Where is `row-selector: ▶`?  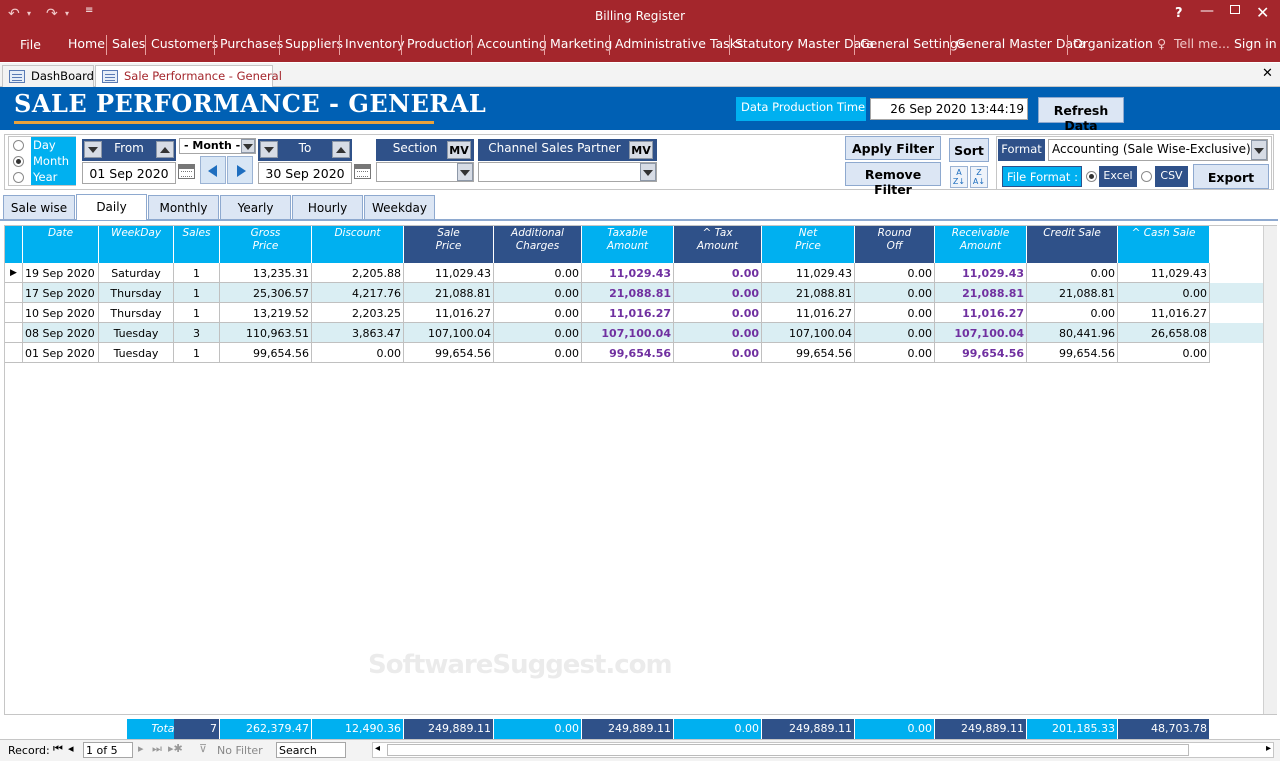 row-selector: ▶ is located at coordinates (14, 273).